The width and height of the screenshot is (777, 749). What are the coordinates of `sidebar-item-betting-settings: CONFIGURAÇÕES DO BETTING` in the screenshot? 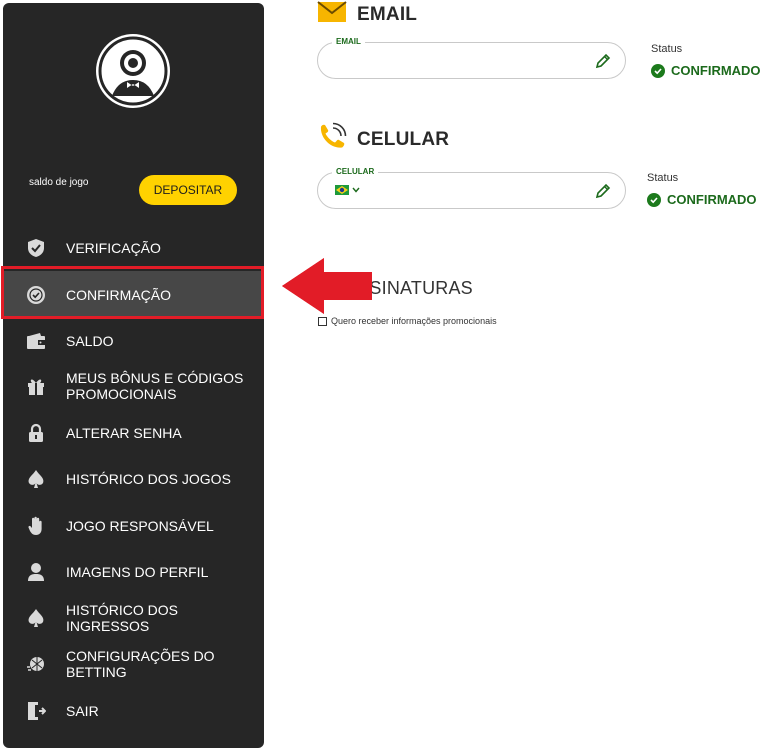 It's located at (133, 664).